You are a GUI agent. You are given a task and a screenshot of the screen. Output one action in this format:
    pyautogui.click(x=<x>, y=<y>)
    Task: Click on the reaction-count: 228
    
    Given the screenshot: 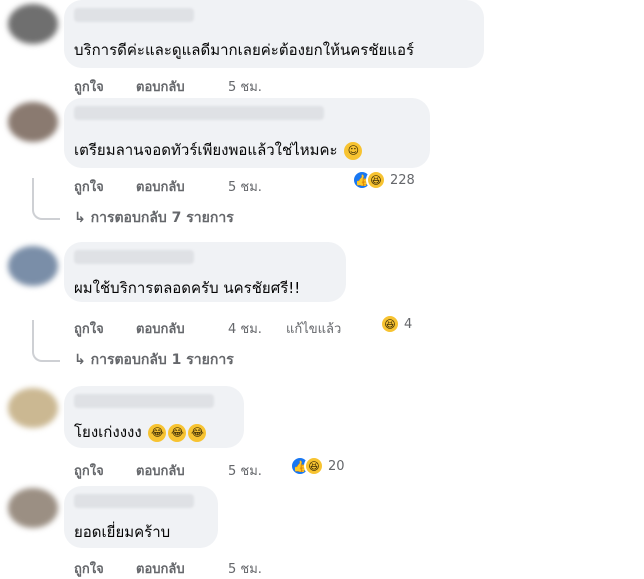 What is the action you would take?
    pyautogui.click(x=402, y=180)
    